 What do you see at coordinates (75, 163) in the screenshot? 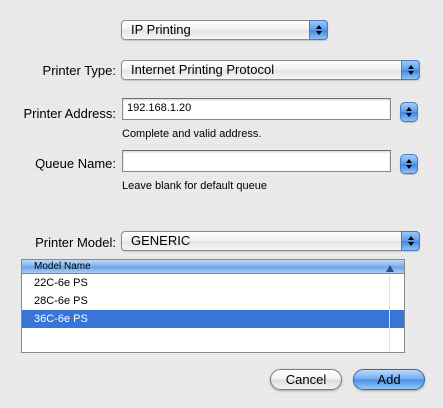
I see `queue-name-label: Queue Name:` at bounding box center [75, 163].